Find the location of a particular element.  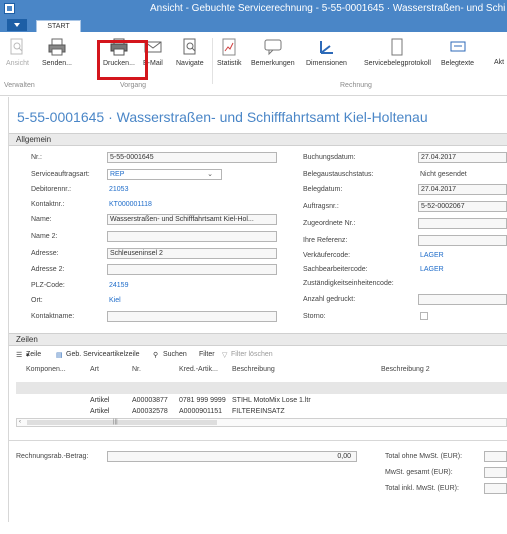

statistik-label: Statistik is located at coordinates (229, 63).